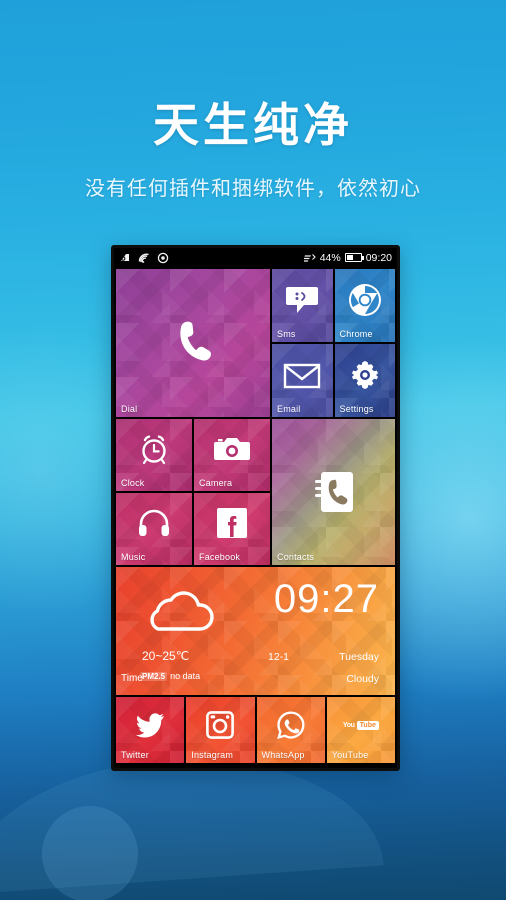 This screenshot has width=506, height=900. What do you see at coordinates (216, 483) in the screenshot?
I see `tile-label-camera: Camera` at bounding box center [216, 483].